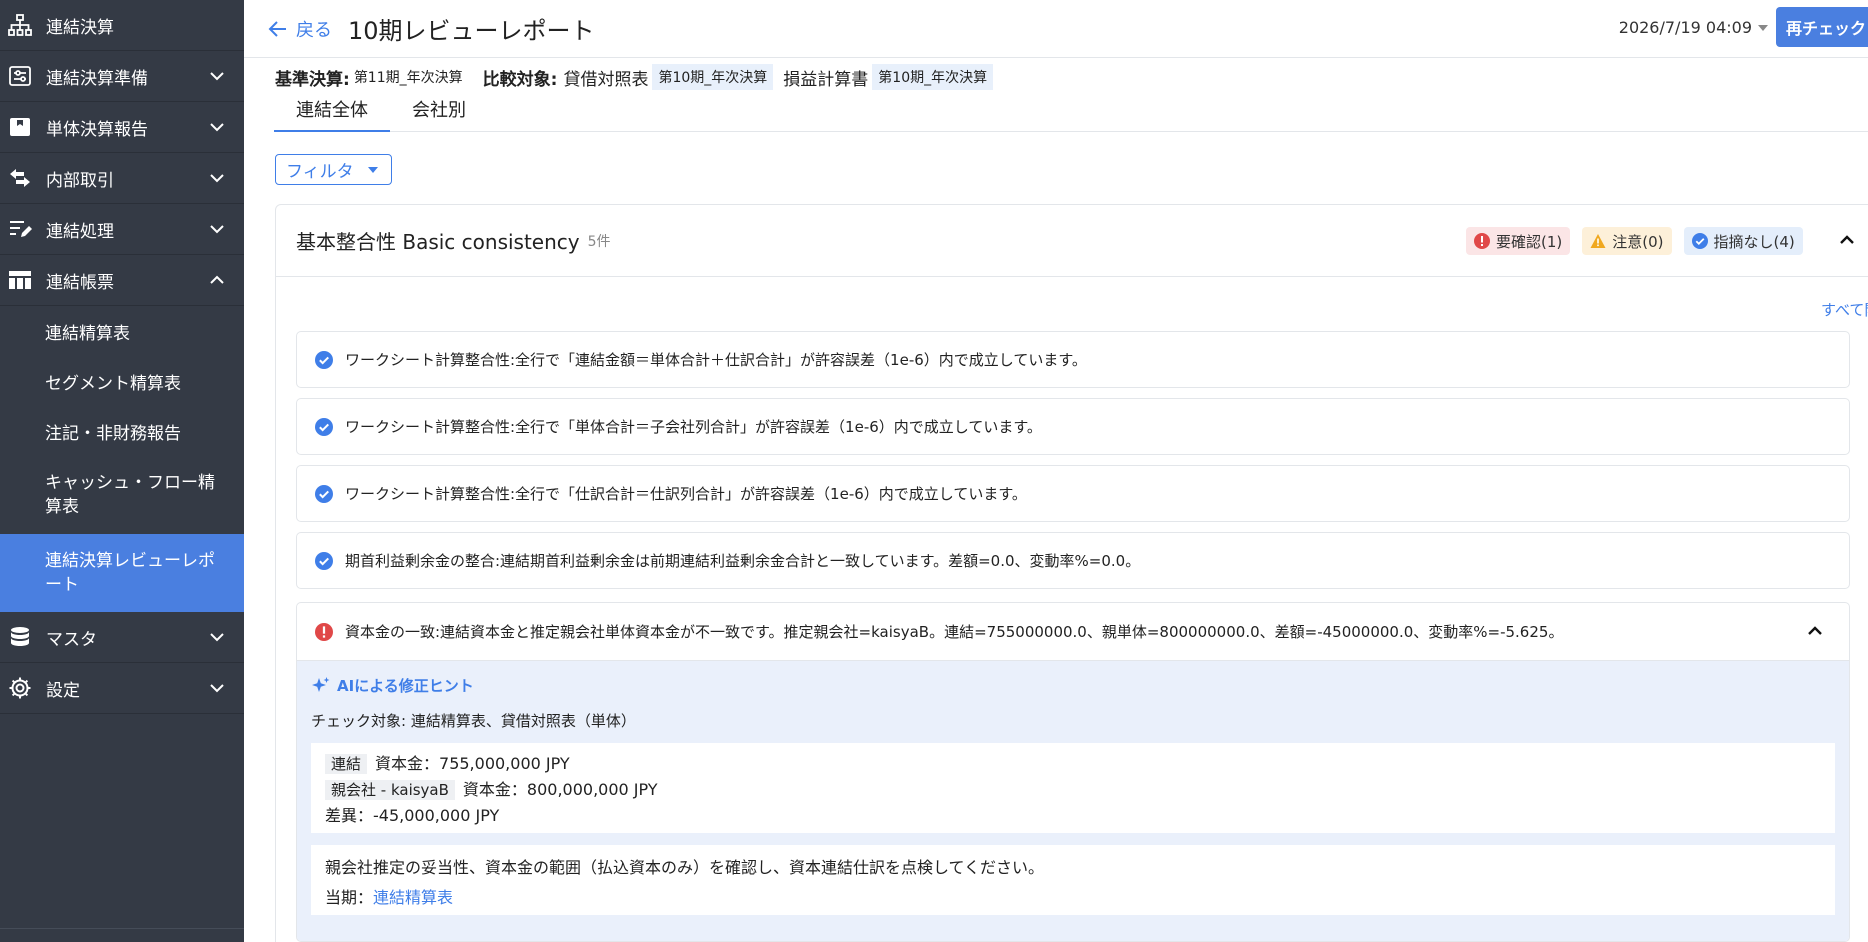 Image resolution: width=1868 pixels, height=942 pixels. What do you see at coordinates (320, 172) in the screenshot?
I see `filter-label: フィルタ` at bounding box center [320, 172].